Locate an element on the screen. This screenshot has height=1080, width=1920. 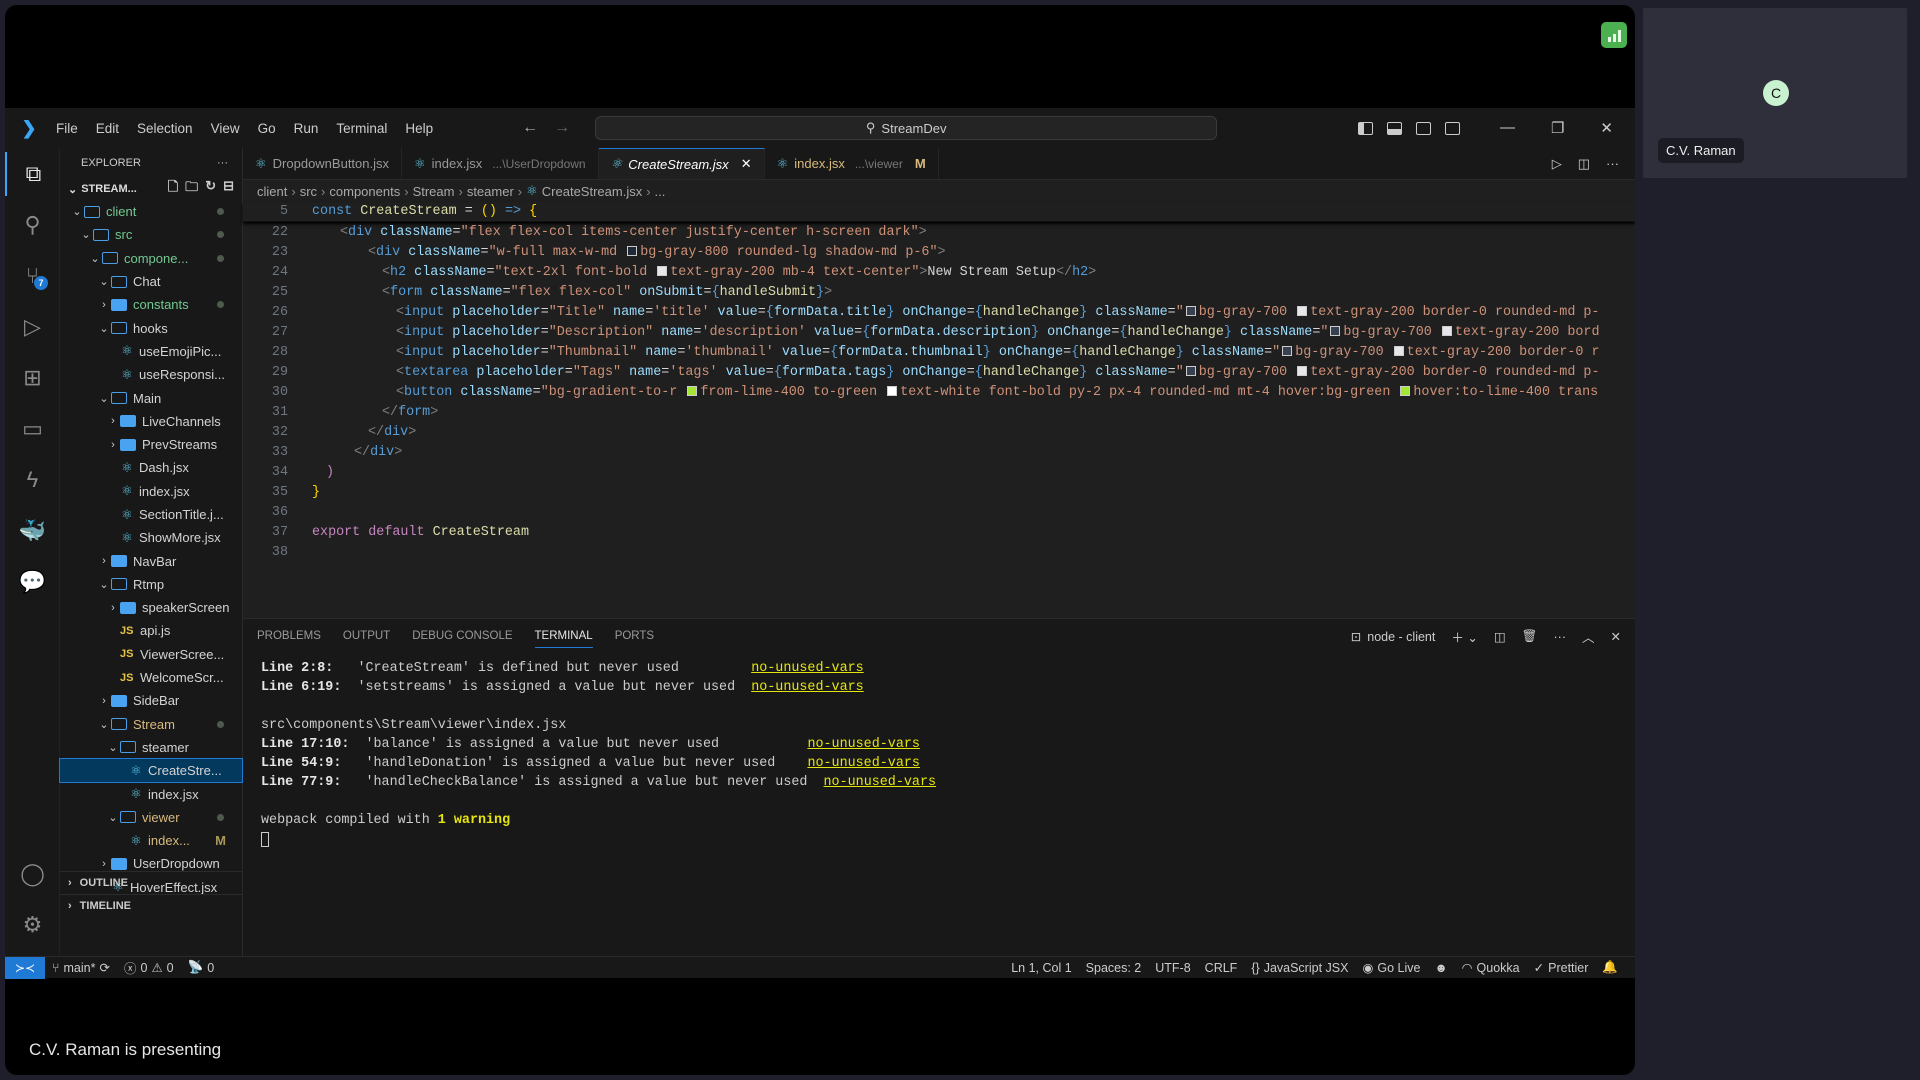
docker-icon: 🐳 is located at coordinates (32, 531).